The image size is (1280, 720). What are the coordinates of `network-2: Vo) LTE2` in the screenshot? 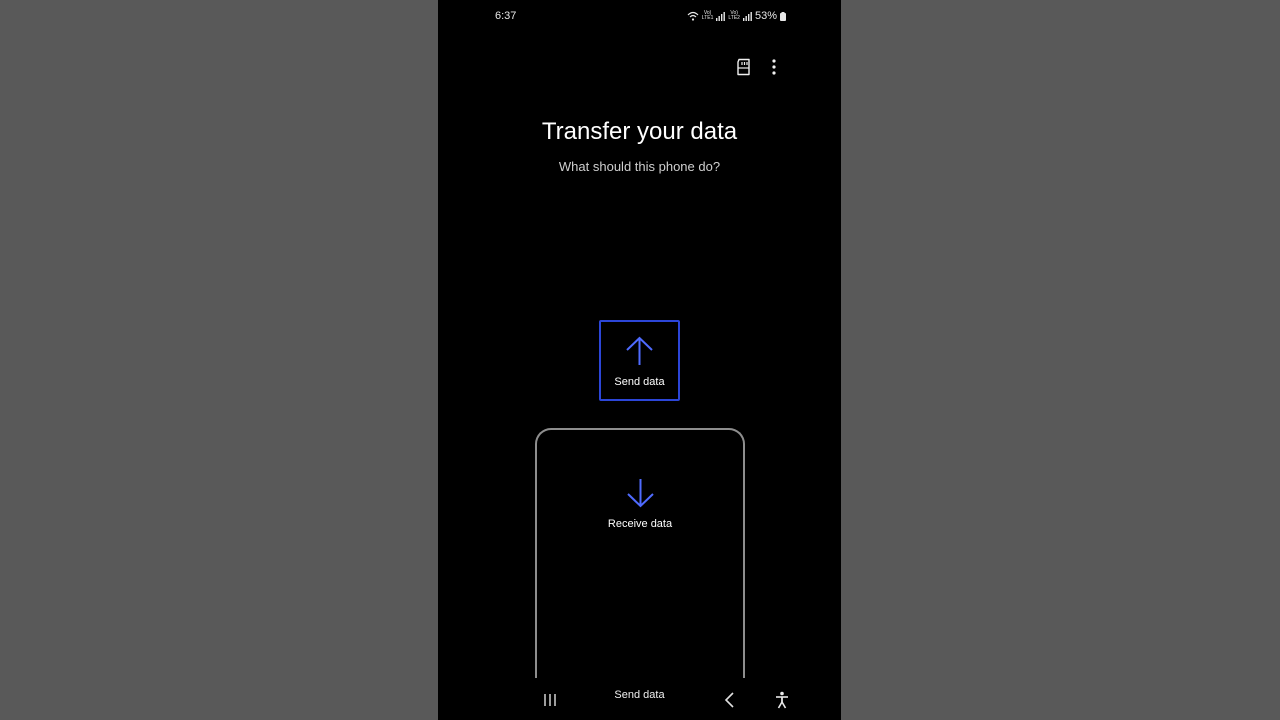 It's located at (734, 15).